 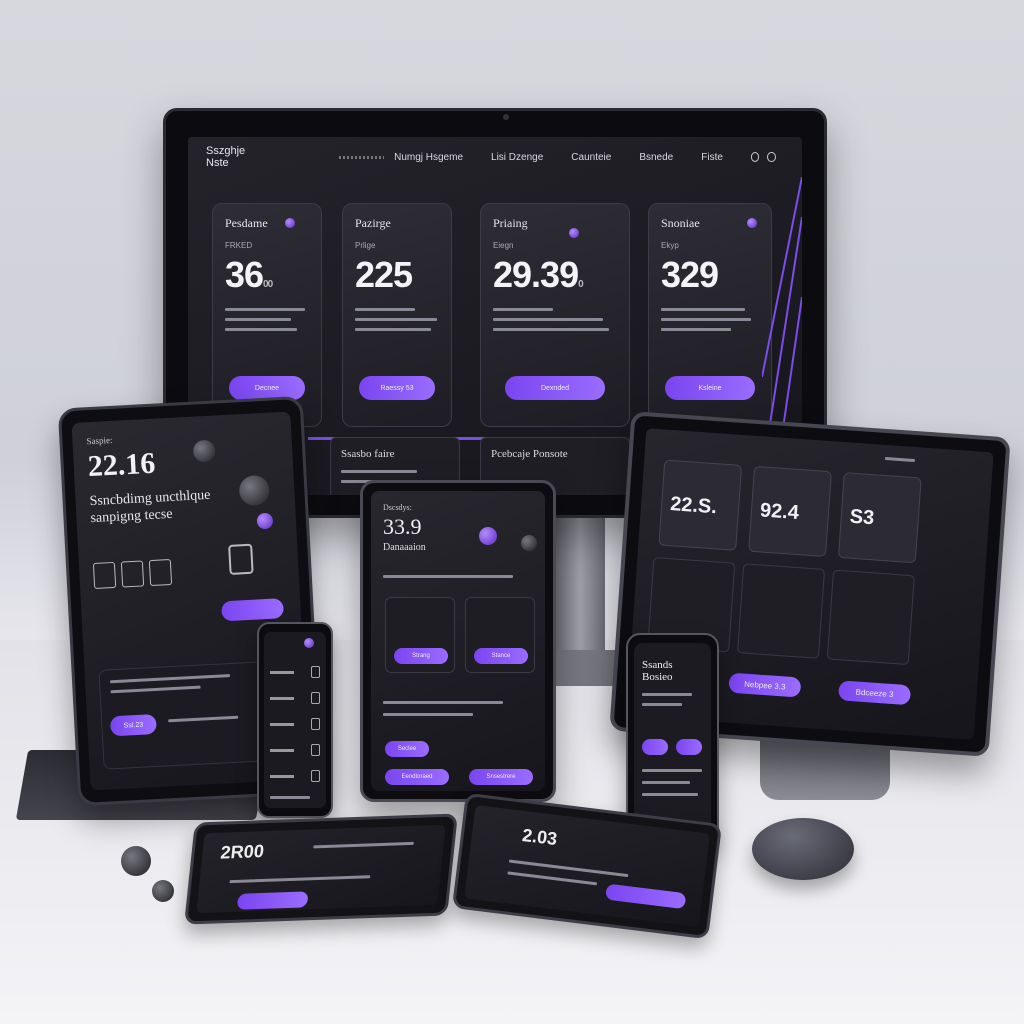 I want to click on pricing-card-price: 3600, so click(x=249, y=274).